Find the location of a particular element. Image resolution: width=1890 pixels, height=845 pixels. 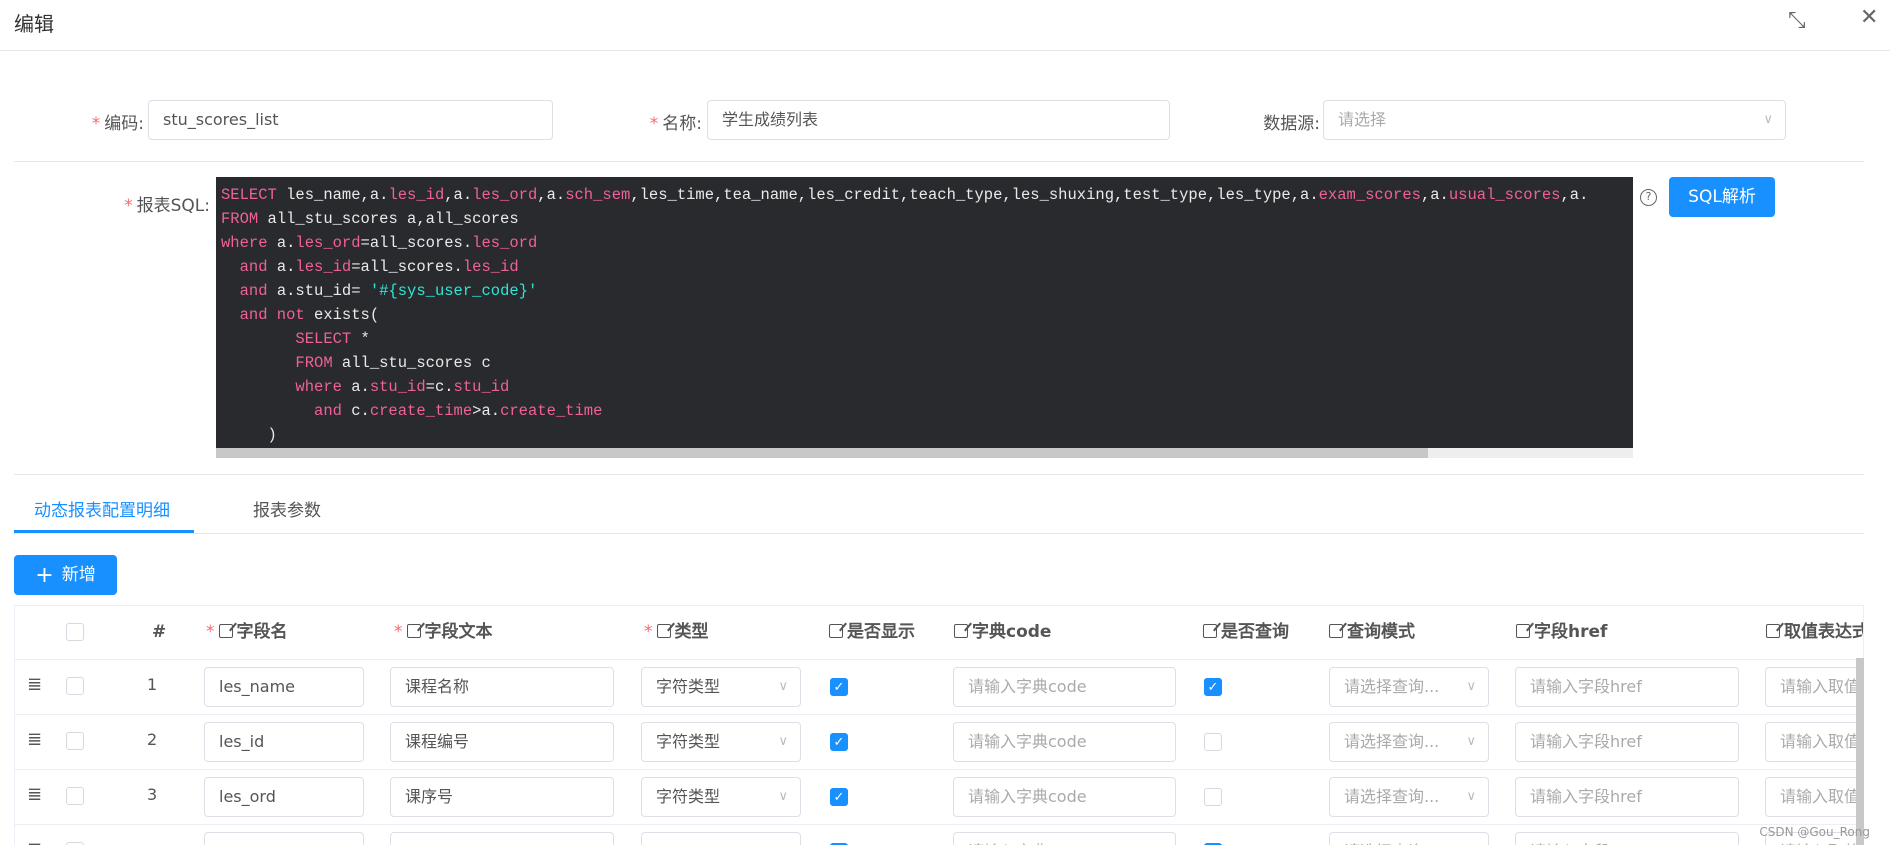

add-button: + 新增 is located at coordinates (65, 575).